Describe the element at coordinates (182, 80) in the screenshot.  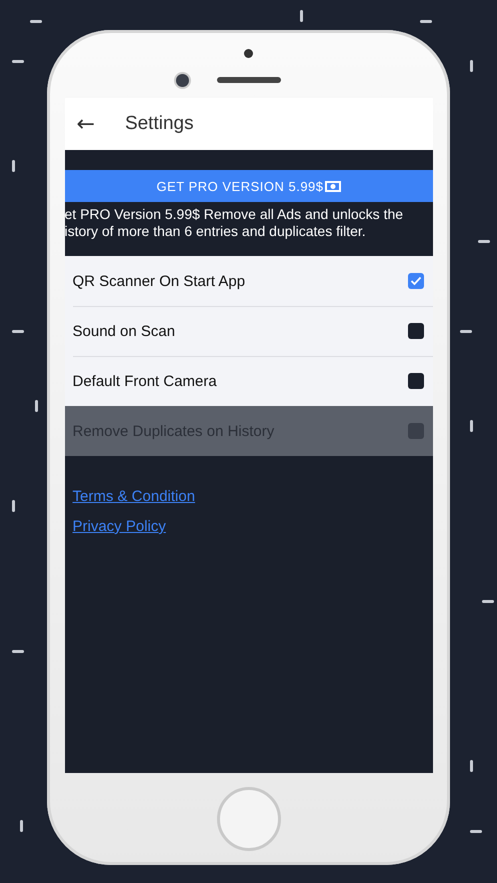
I see `camera-icon` at that location.